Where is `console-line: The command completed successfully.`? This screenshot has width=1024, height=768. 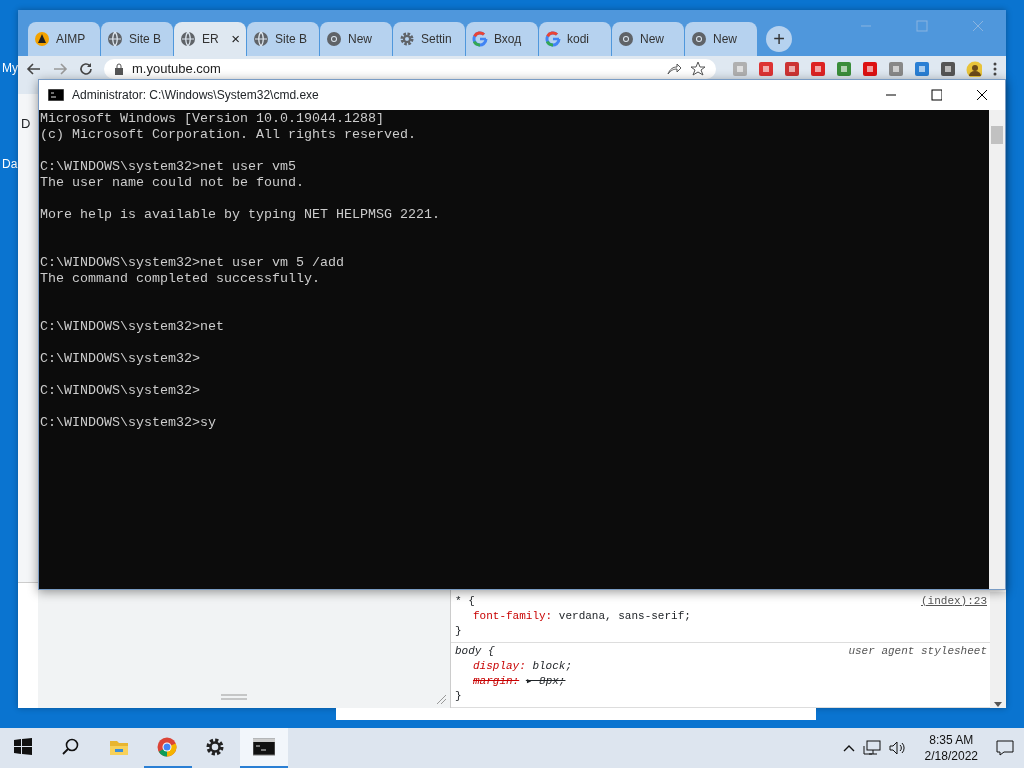 console-line: The command completed successfully. is located at coordinates (180, 279).